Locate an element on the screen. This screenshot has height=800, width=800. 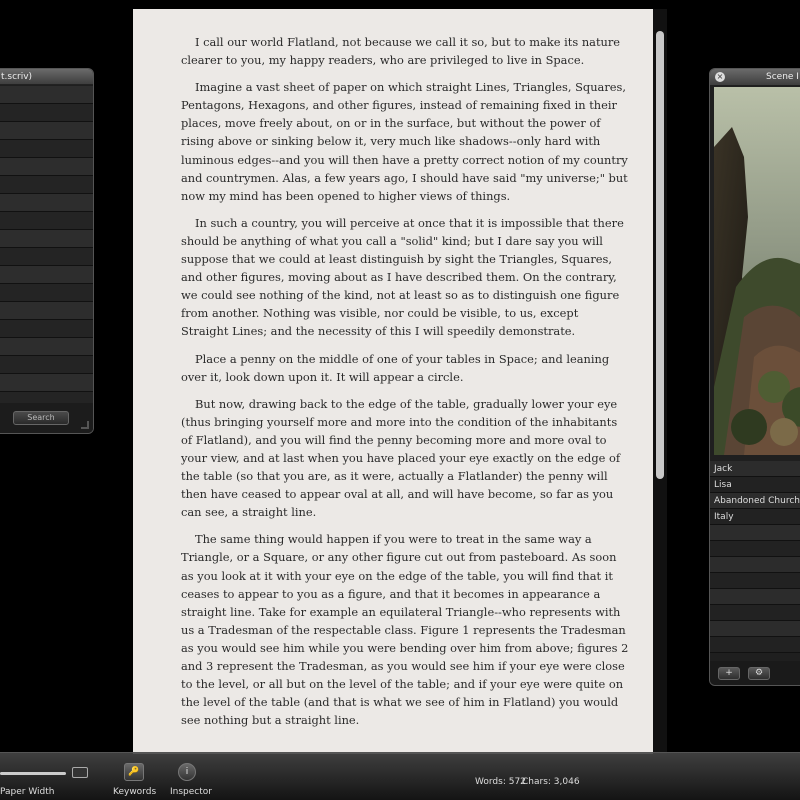
add-button: + is located at coordinates (729, 673).